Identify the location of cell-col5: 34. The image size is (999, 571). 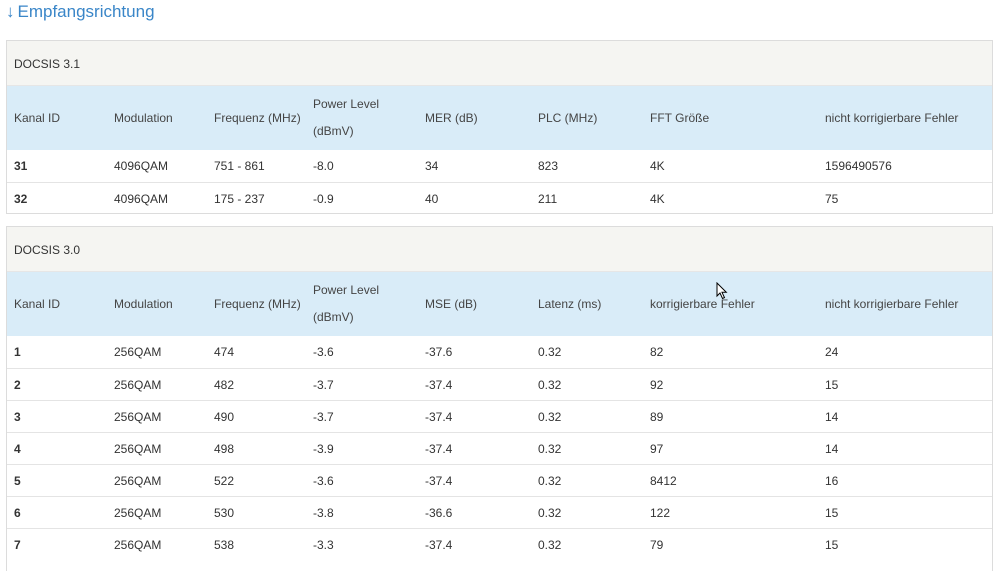
(432, 166).